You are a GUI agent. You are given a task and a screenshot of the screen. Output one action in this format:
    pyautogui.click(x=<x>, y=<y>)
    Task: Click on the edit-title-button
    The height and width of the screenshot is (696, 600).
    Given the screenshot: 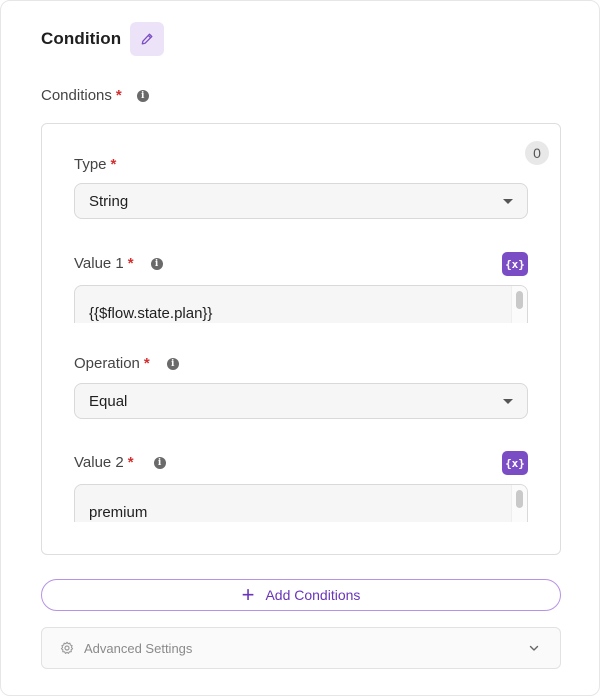 What is the action you would take?
    pyautogui.click(x=147, y=39)
    